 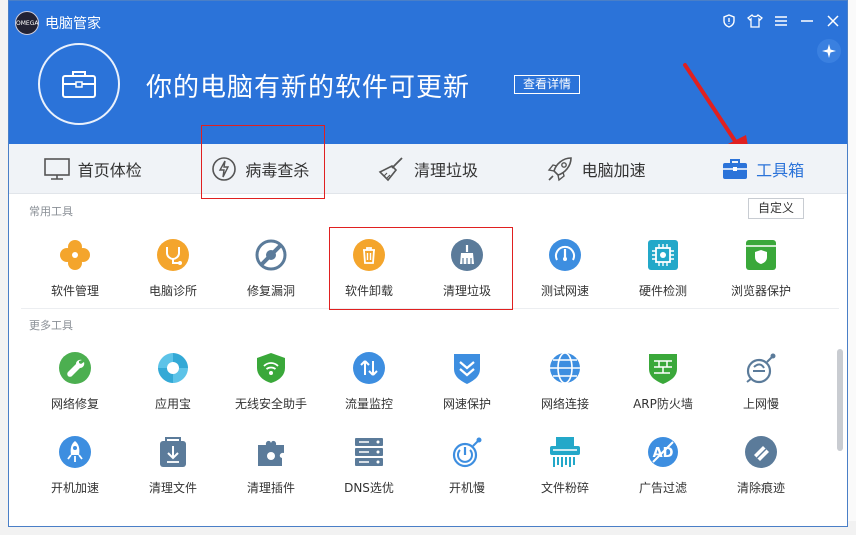 What do you see at coordinates (75, 278) in the screenshot?
I see `tool-tile: 软件管理` at bounding box center [75, 278].